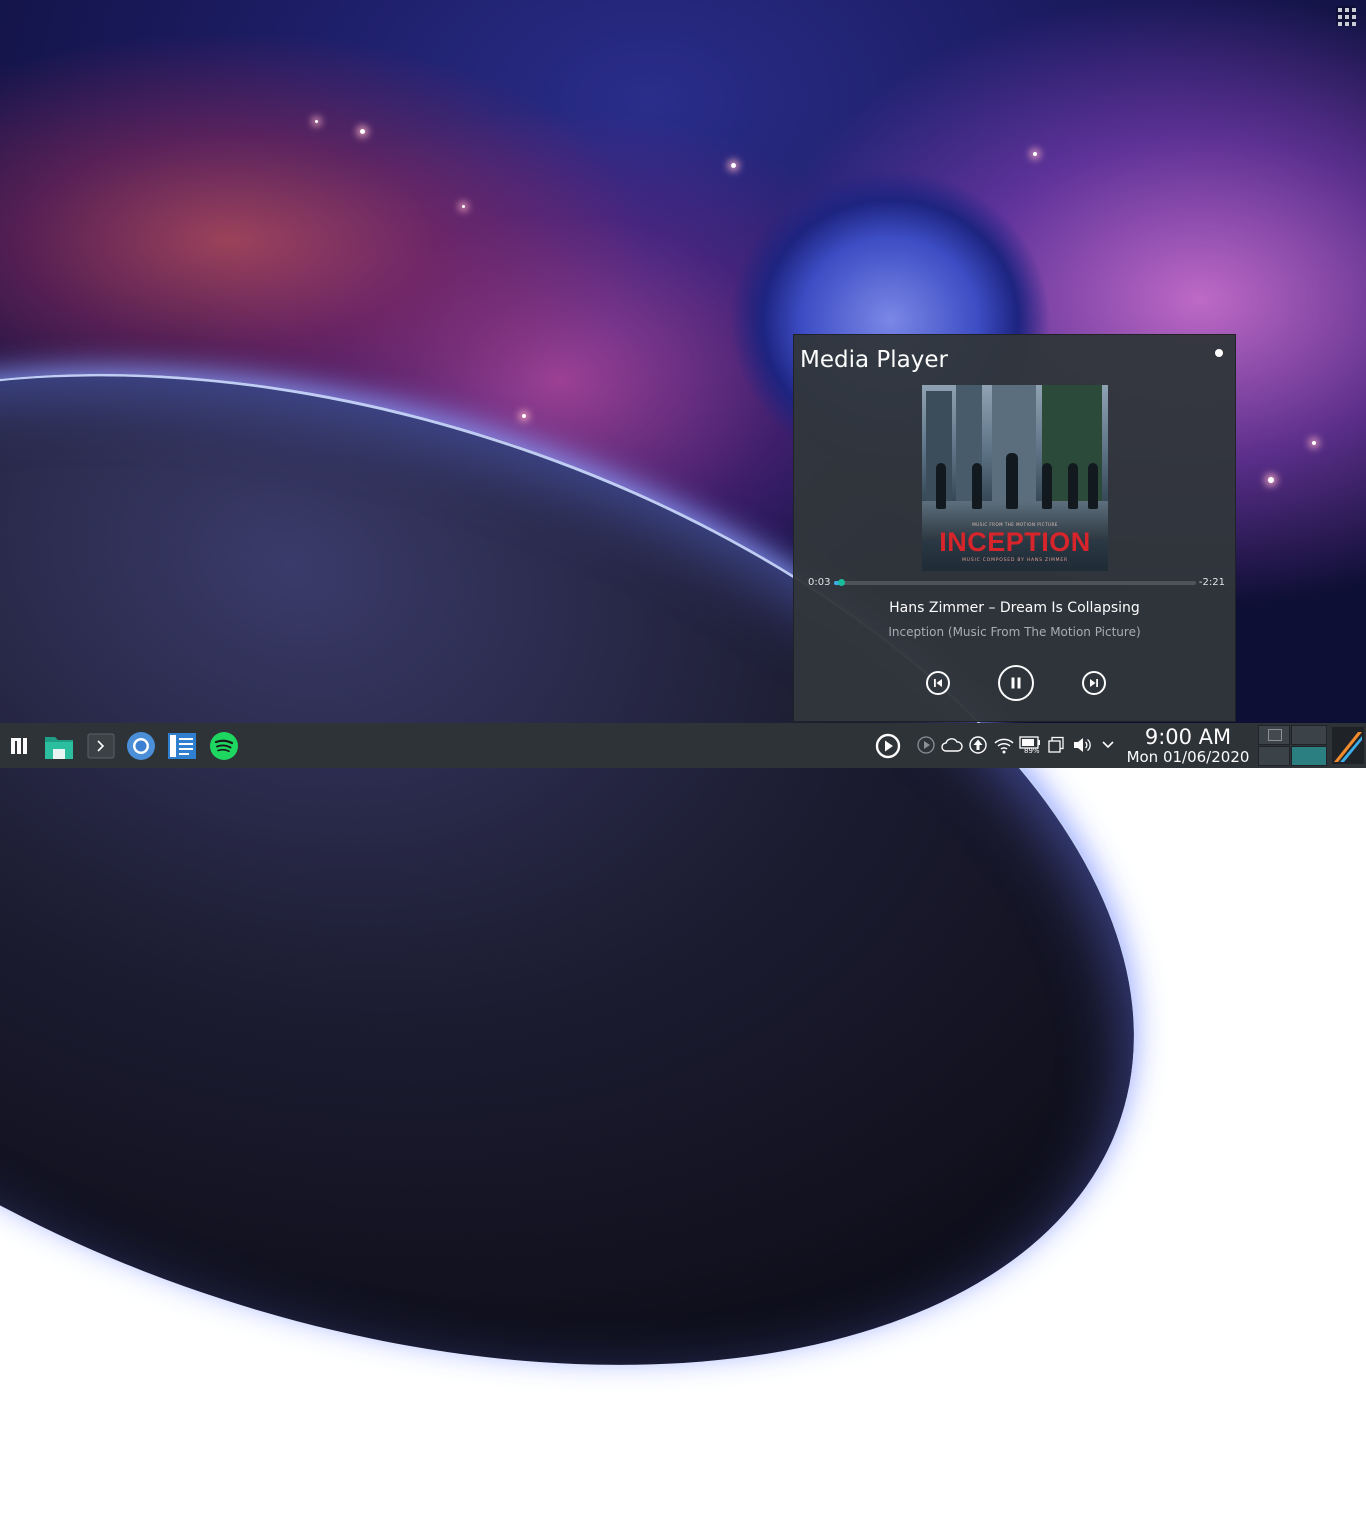 Image resolution: width=1366 pixels, height=1536 pixels. I want to click on application-launcher-icon, so click(19, 746).